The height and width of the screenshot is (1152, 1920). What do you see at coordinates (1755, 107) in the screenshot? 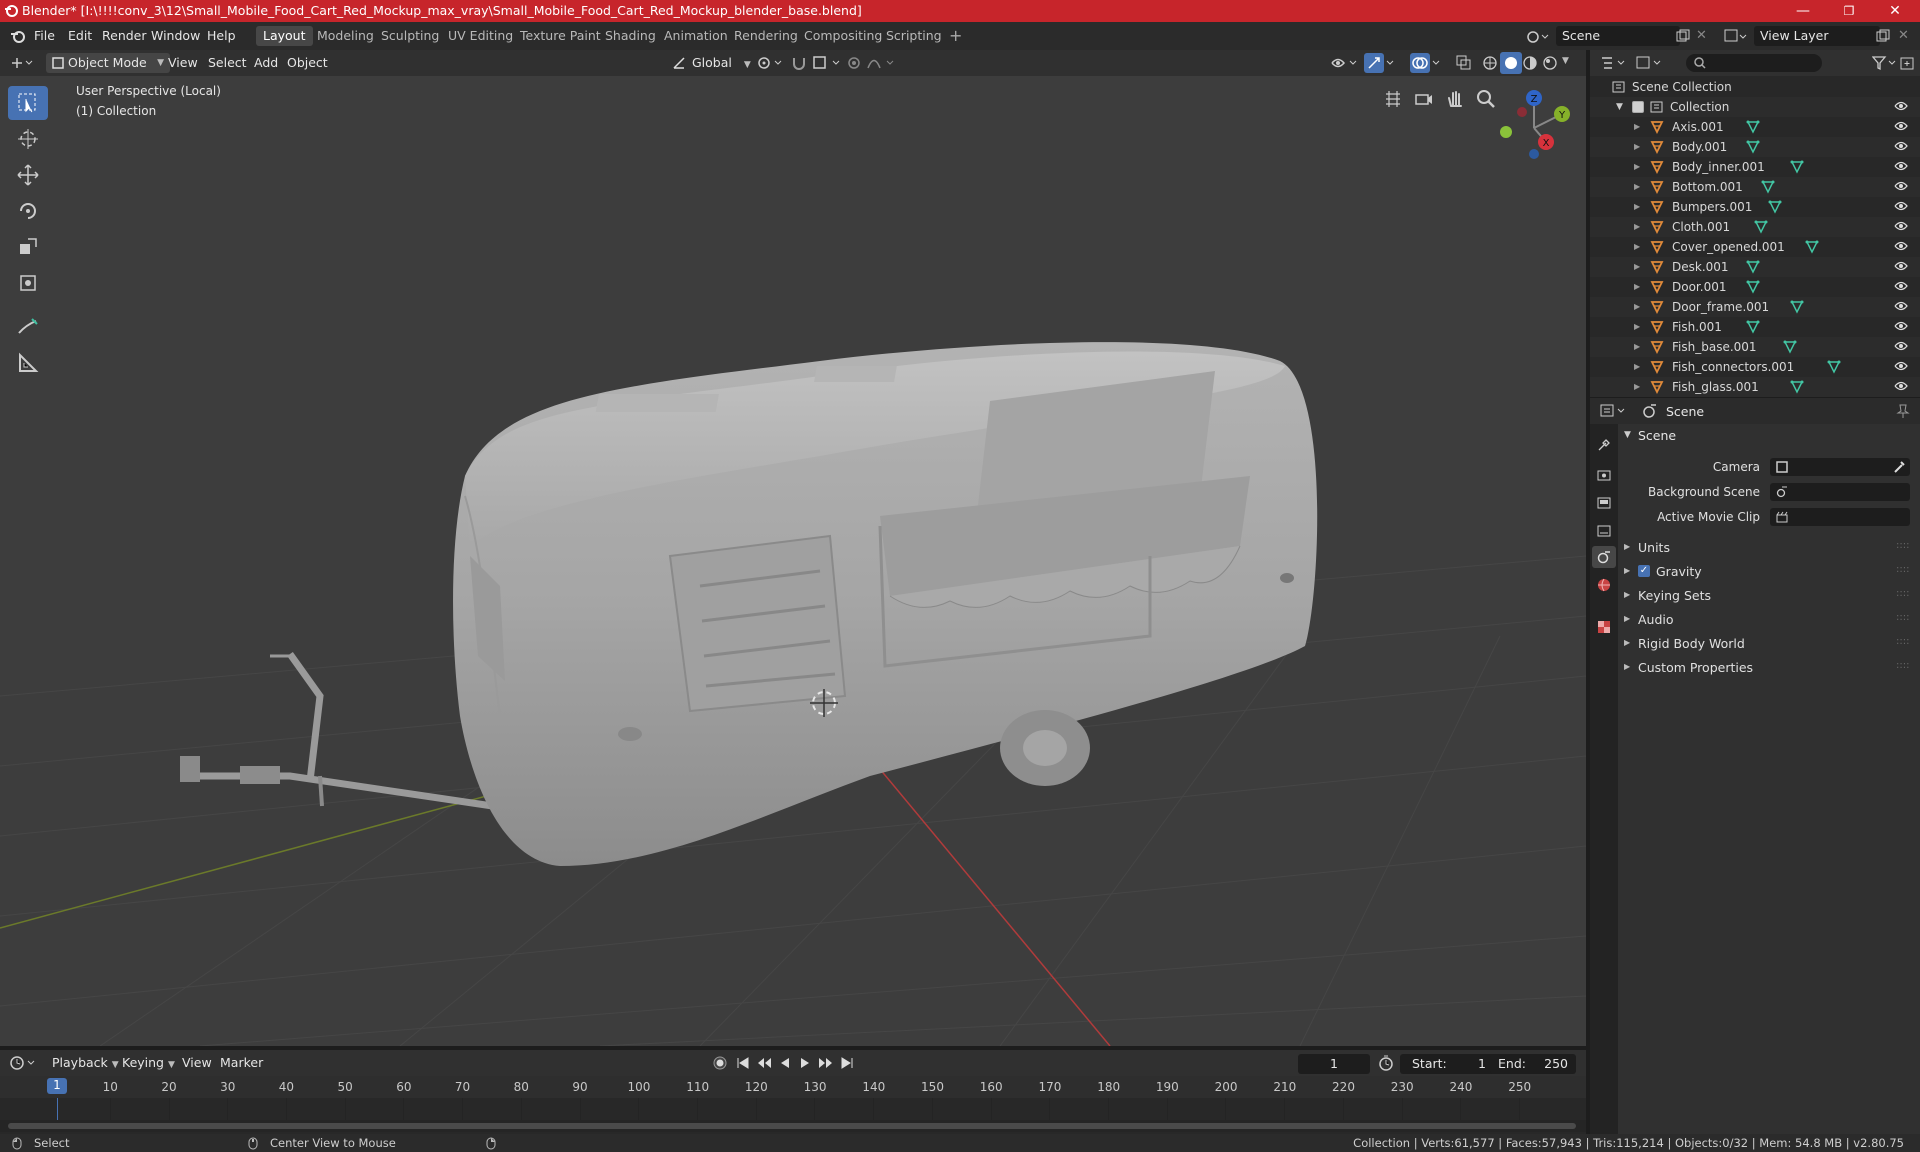
I see `outliner-collection-row: ▼ Collection` at bounding box center [1755, 107].